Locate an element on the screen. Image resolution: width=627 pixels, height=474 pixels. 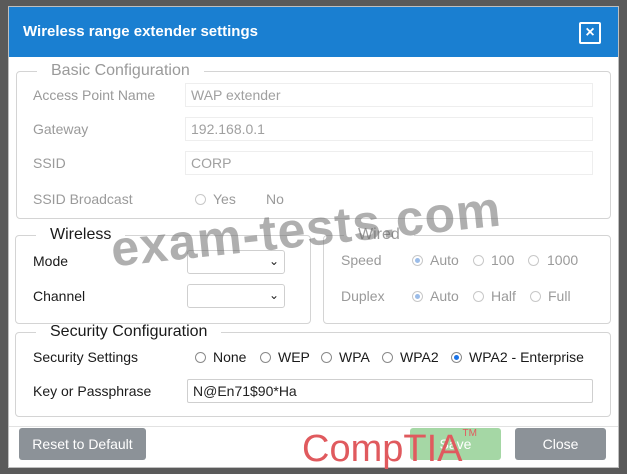
security-wpa2-radio is located at coordinates (387, 357).